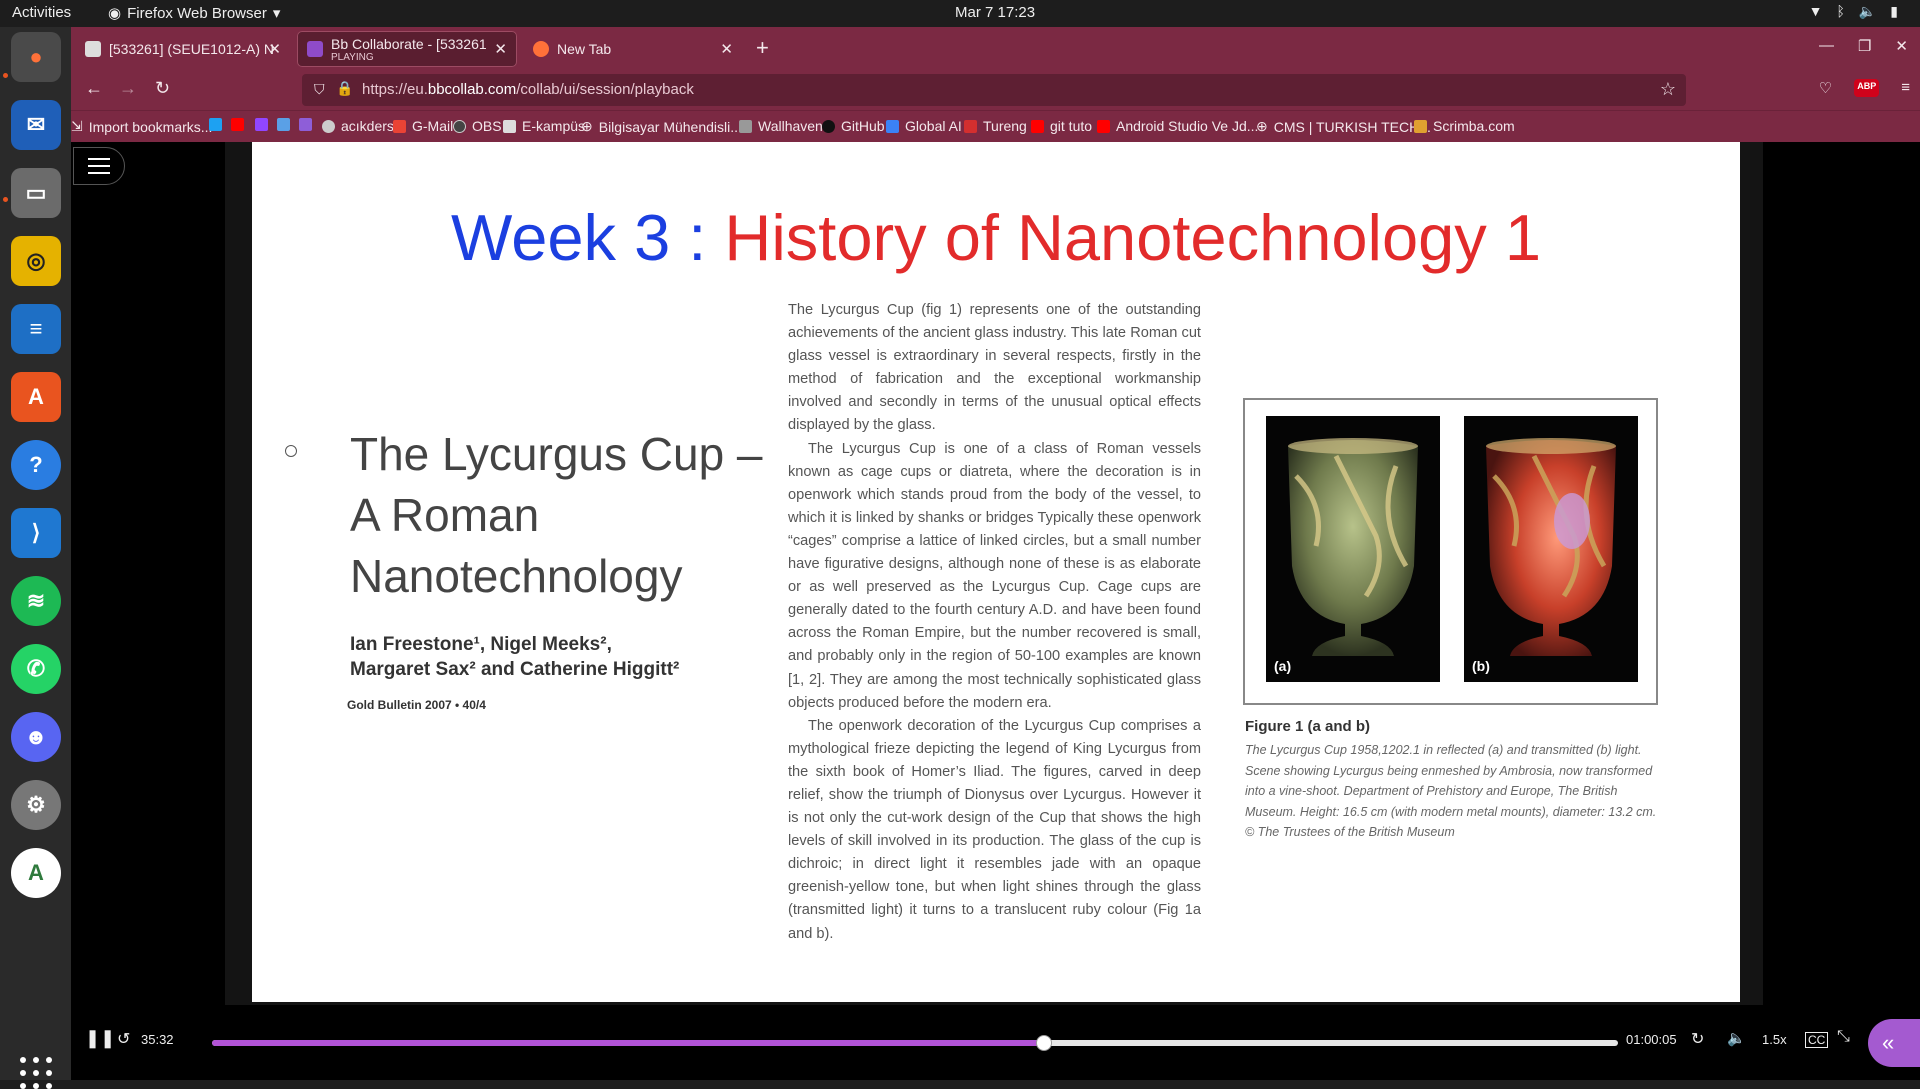 The image size is (1920, 1089). I want to click on bookmark-gmail: G-Mail, so click(423, 126).